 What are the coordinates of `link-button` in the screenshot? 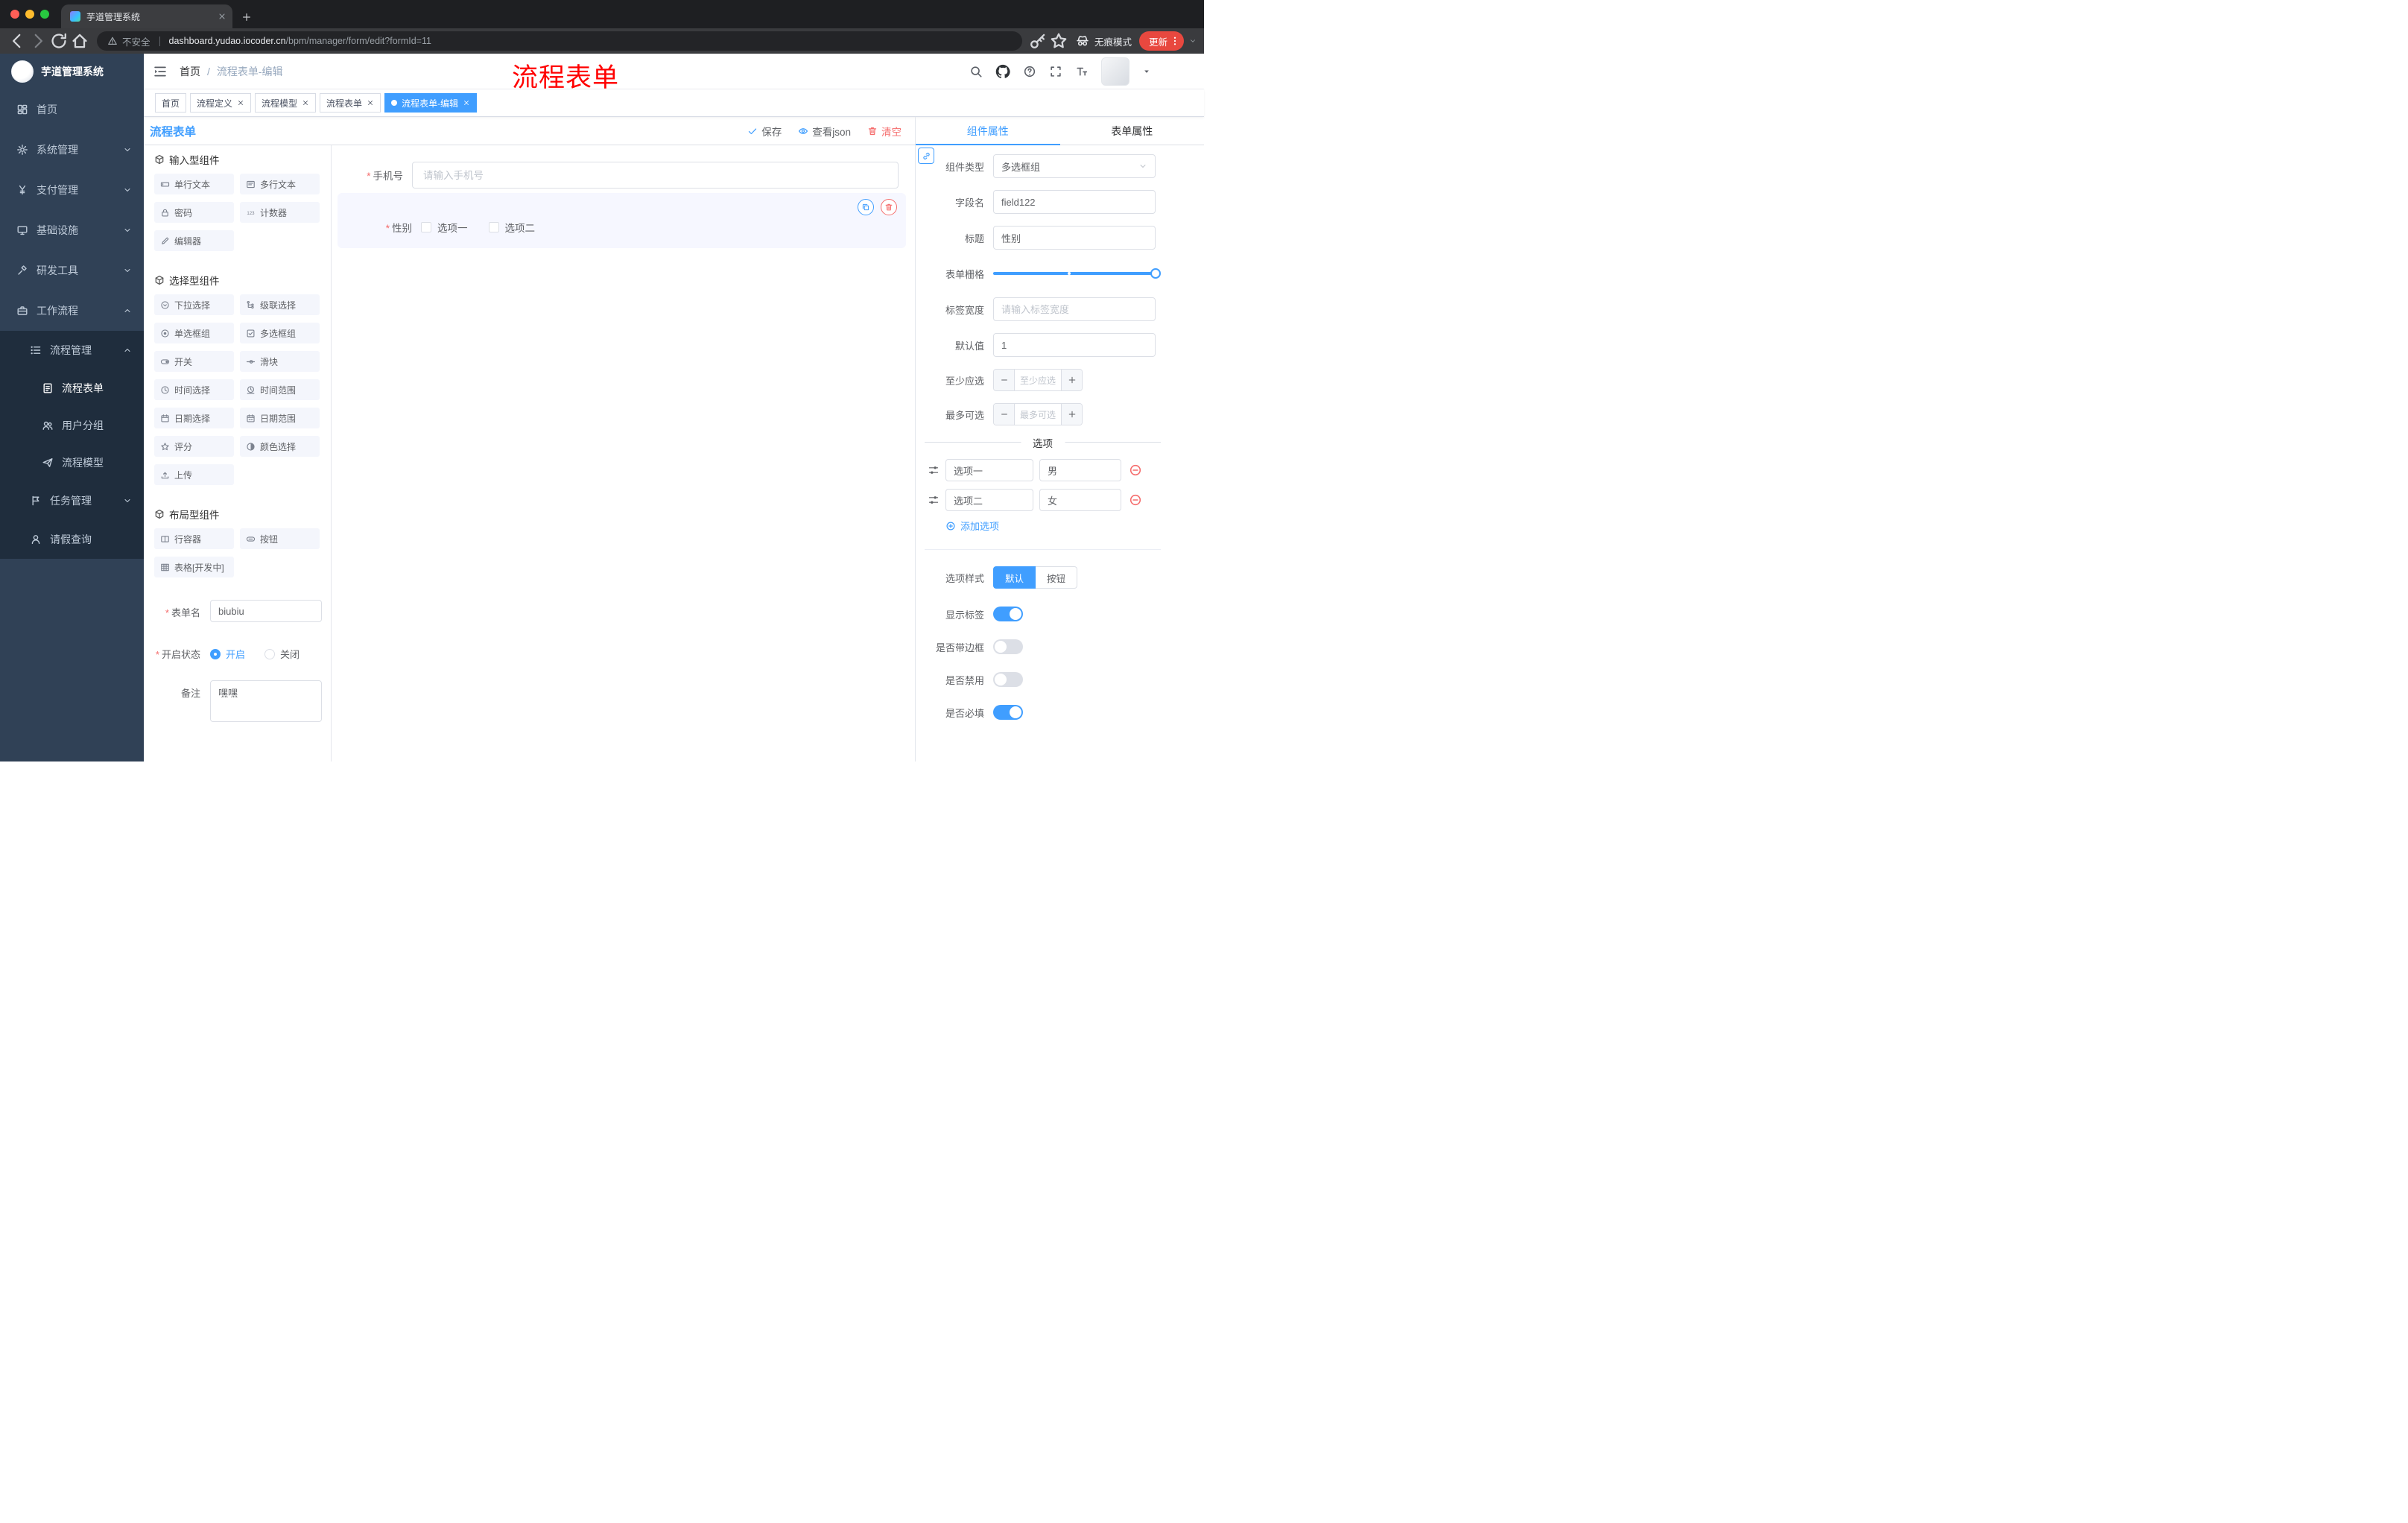 It's located at (926, 156).